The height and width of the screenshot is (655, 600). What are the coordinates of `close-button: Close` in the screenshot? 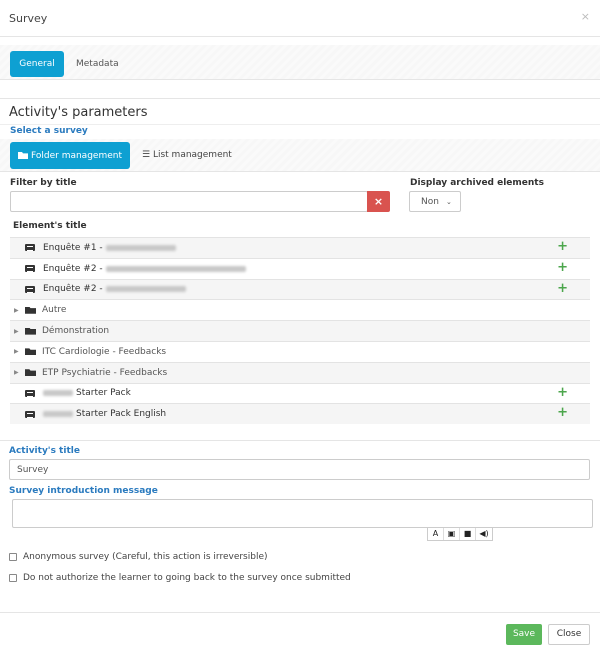 It's located at (569, 634).